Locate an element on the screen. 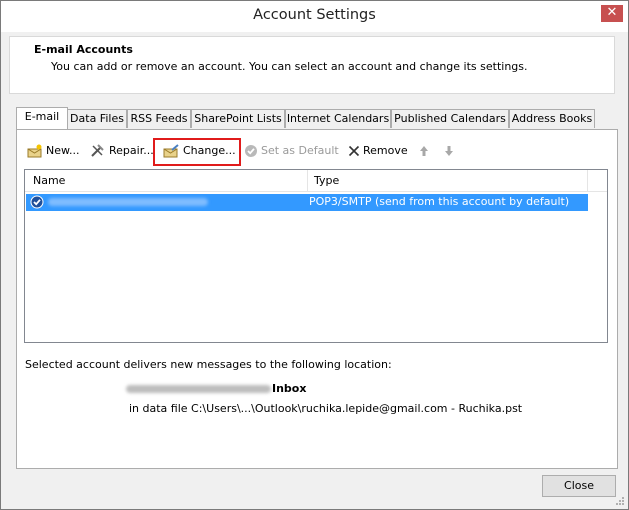 The height and width of the screenshot is (510, 629). move-down-button is located at coordinates (450, 151).